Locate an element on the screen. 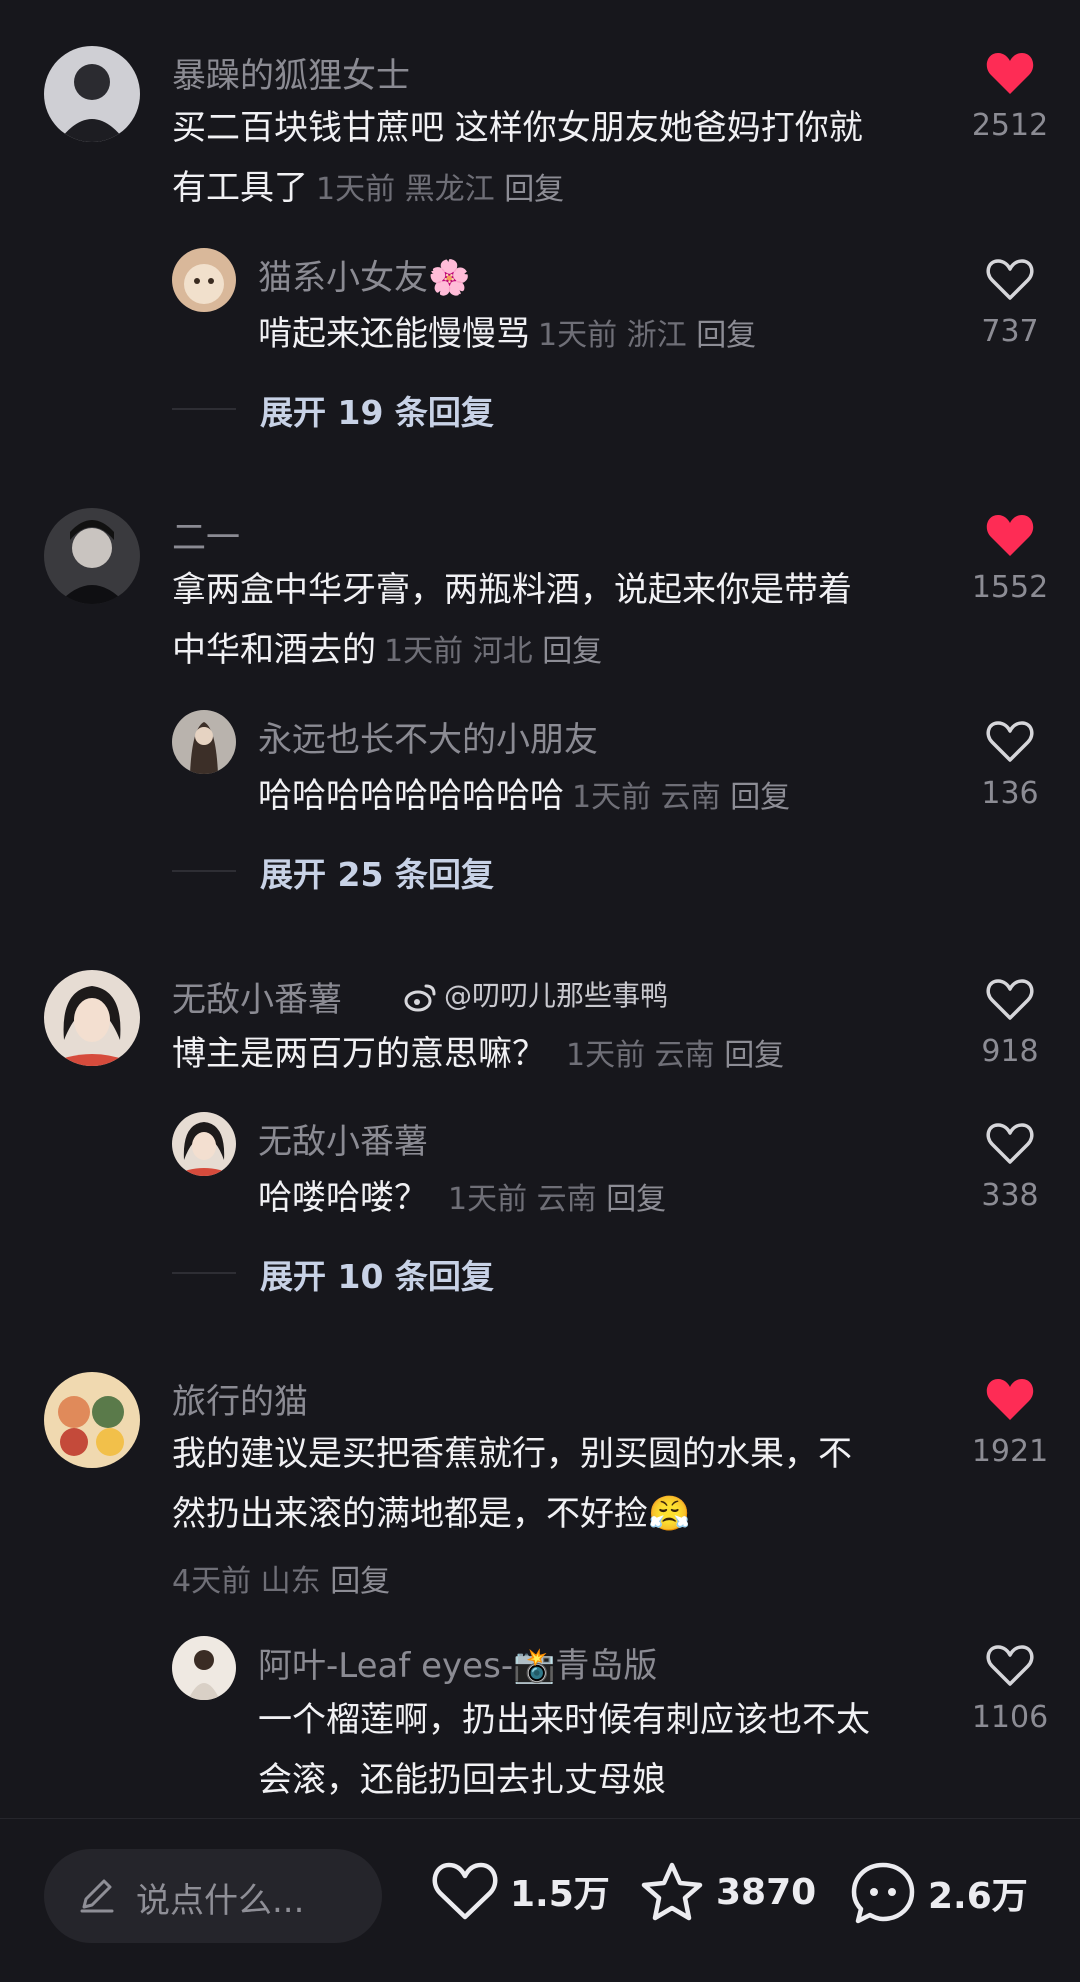  like-button: 918 is located at coordinates (1010, 1022).